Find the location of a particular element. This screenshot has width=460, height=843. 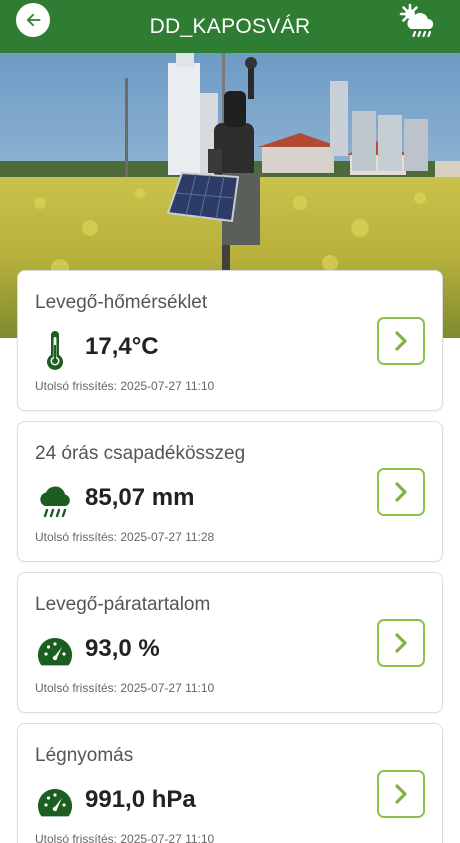

measurement-value: 93,0 % is located at coordinates (122, 648).